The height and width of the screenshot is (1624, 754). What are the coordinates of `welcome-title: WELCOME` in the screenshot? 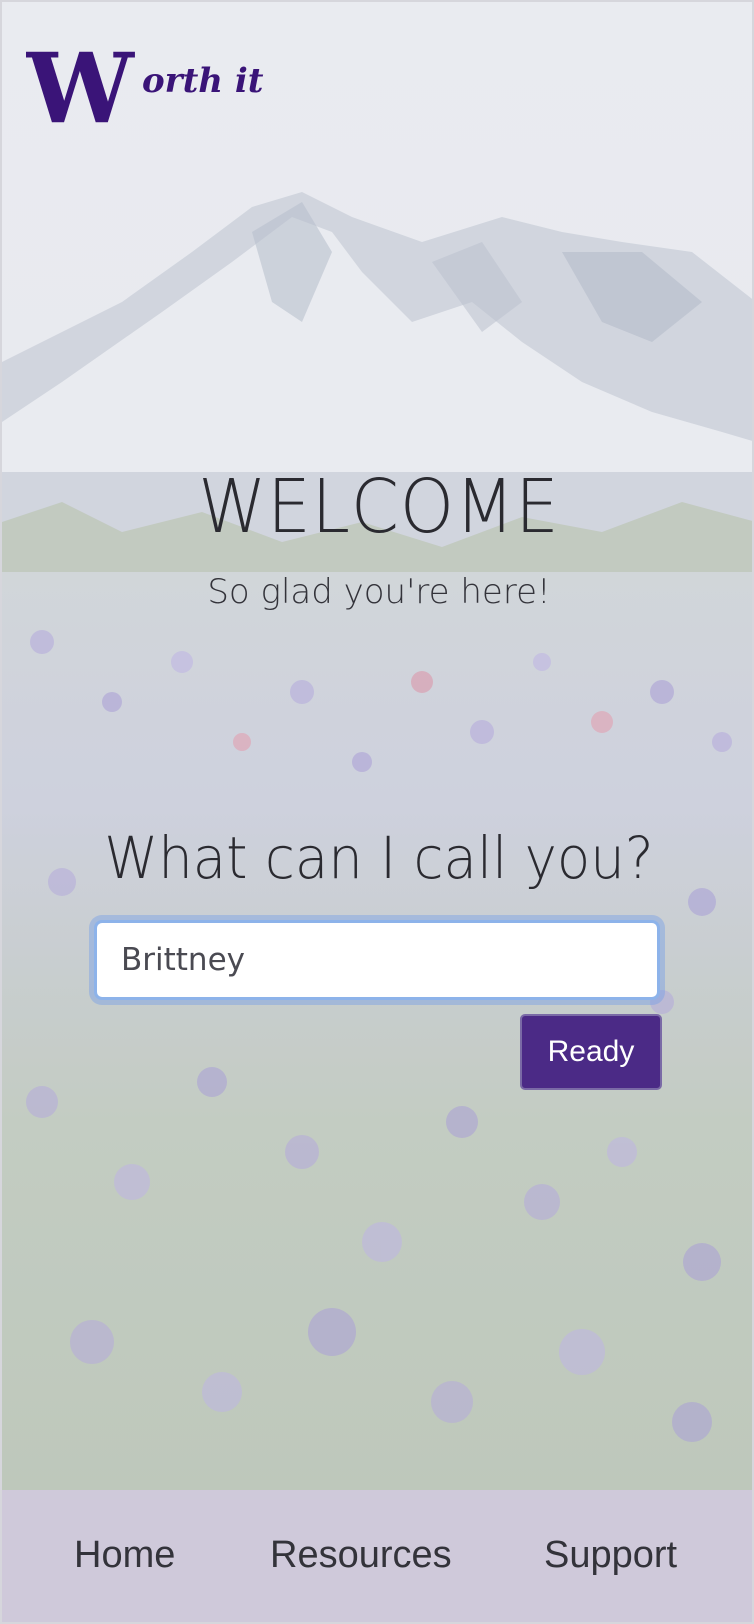 It's located at (379, 507).